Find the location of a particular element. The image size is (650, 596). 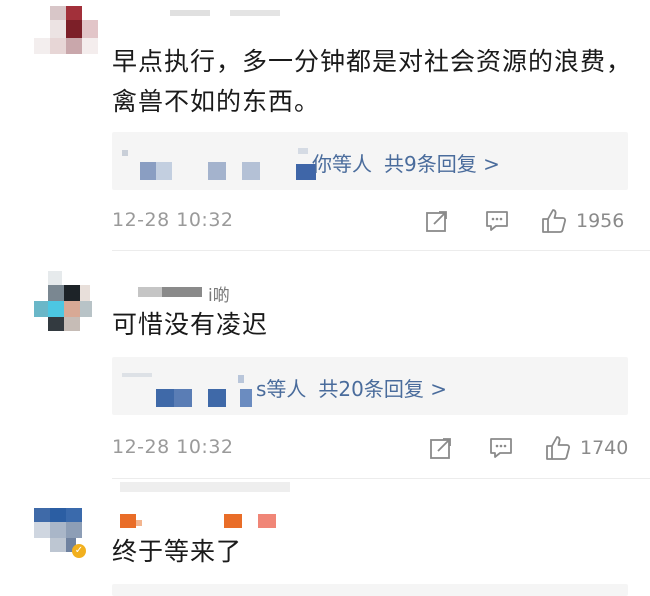

reply-summary: 你等人 共9条回复 > is located at coordinates (406, 162).